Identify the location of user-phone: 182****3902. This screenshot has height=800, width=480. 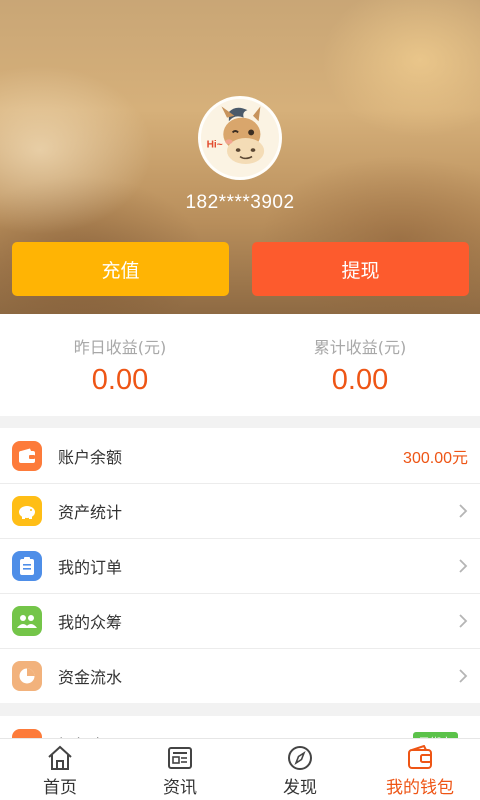
(240, 202).